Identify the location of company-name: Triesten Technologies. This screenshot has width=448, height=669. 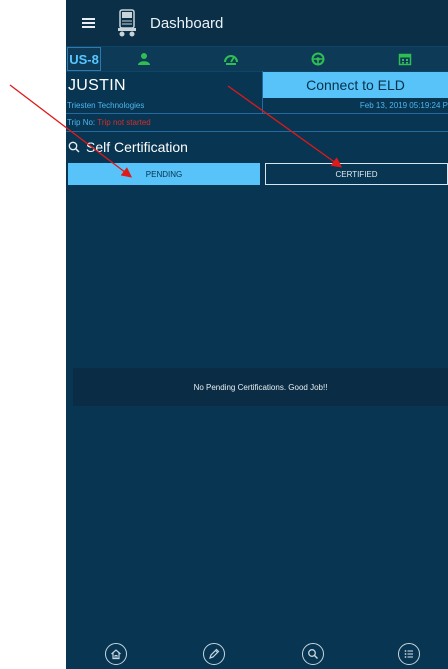
(106, 105).